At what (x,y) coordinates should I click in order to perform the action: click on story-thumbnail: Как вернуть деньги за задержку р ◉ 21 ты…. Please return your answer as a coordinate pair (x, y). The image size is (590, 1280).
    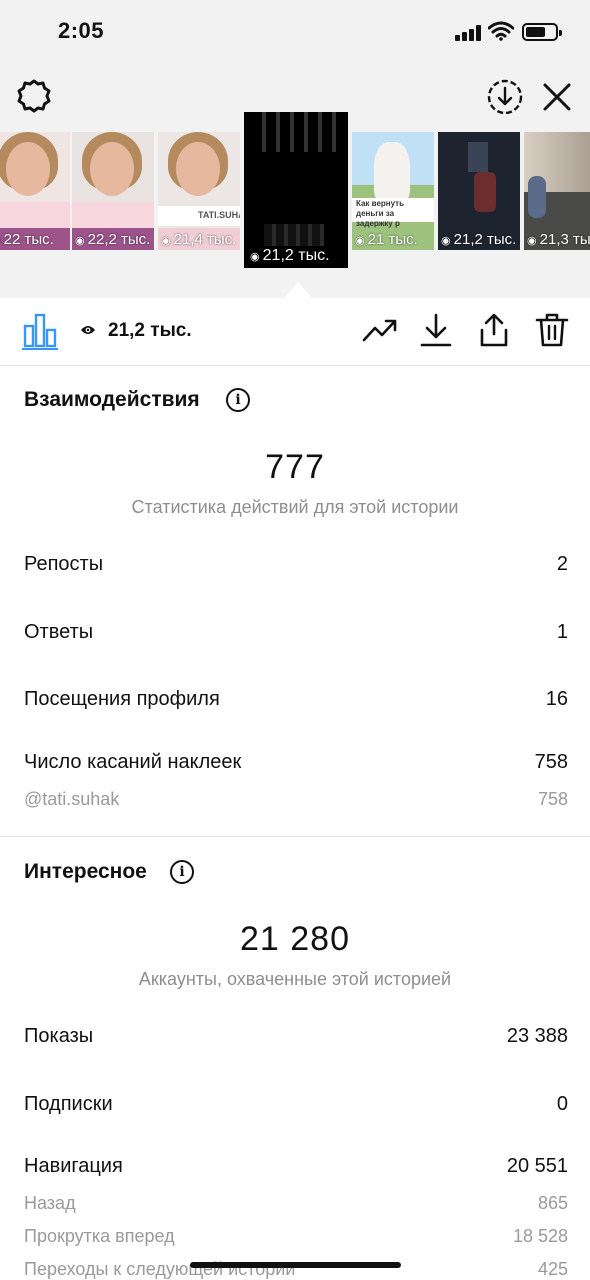
    Looking at the image, I should click on (393, 191).